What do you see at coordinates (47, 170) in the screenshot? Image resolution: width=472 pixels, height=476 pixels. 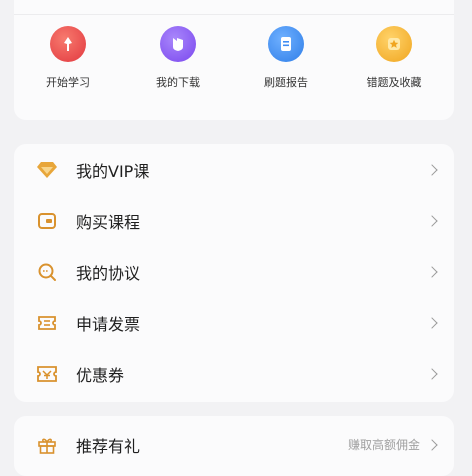 I see `diamond-icon` at bounding box center [47, 170].